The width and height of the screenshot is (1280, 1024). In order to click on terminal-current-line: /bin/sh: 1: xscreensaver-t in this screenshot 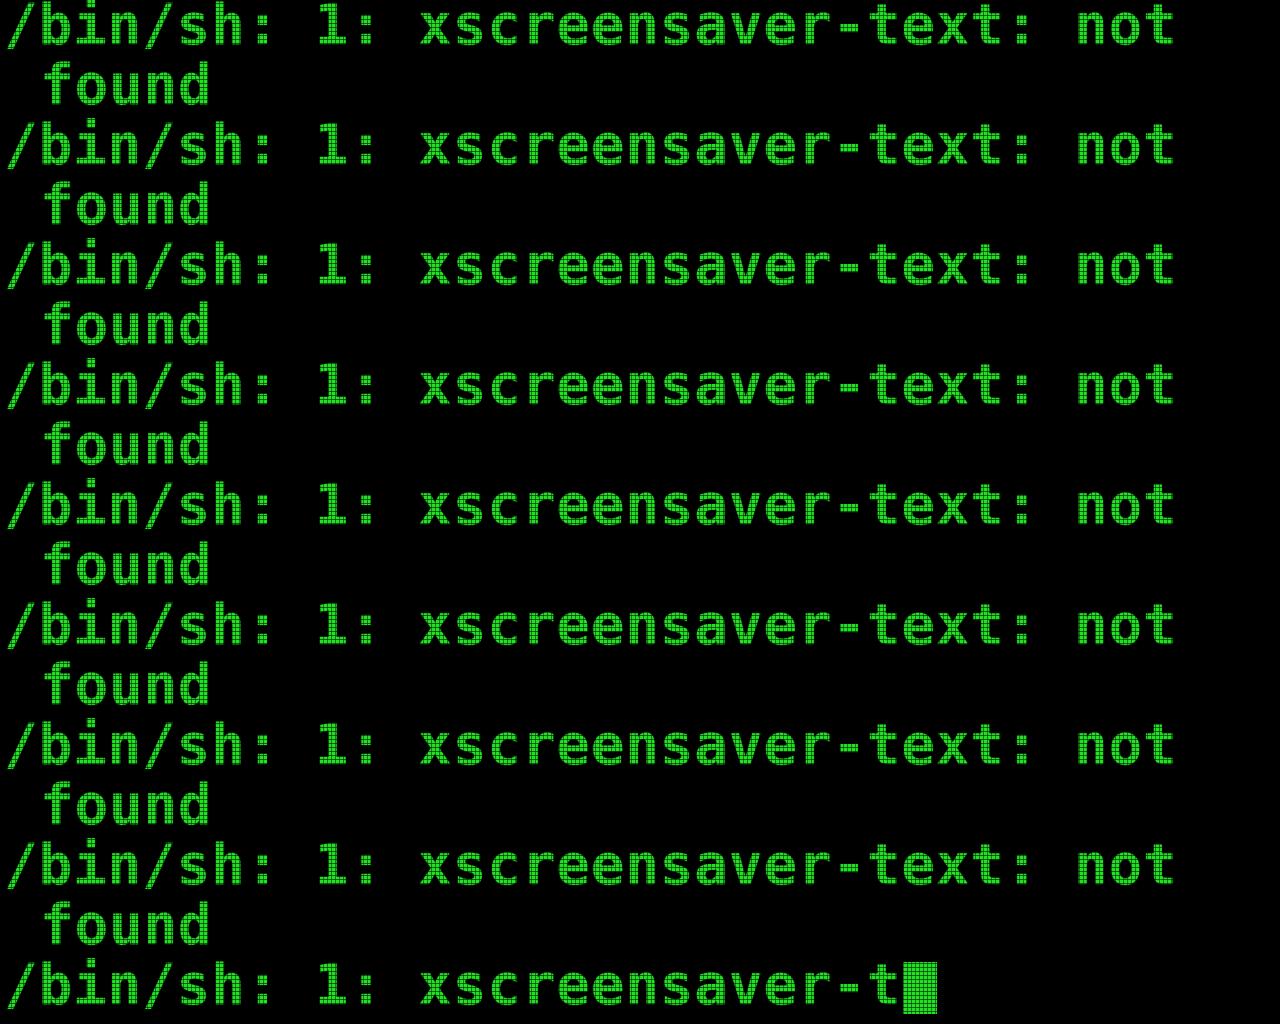, I will do `click(639, 986)`.